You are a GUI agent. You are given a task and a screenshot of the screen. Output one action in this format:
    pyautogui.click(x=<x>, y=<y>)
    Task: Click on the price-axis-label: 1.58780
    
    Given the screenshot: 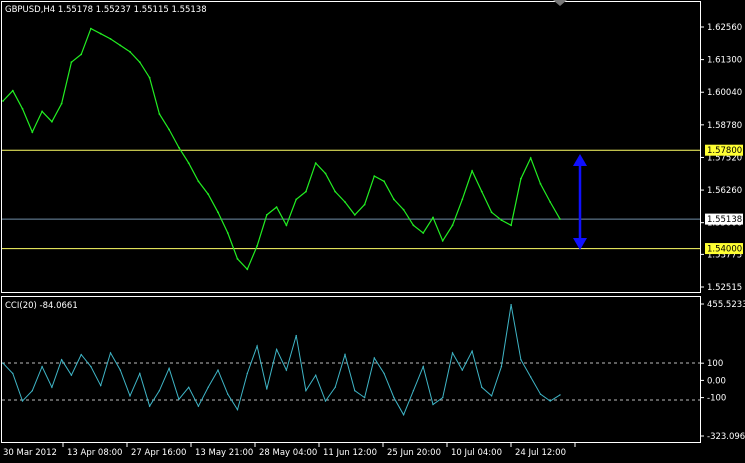 What is the action you would take?
    pyautogui.click(x=724, y=126)
    